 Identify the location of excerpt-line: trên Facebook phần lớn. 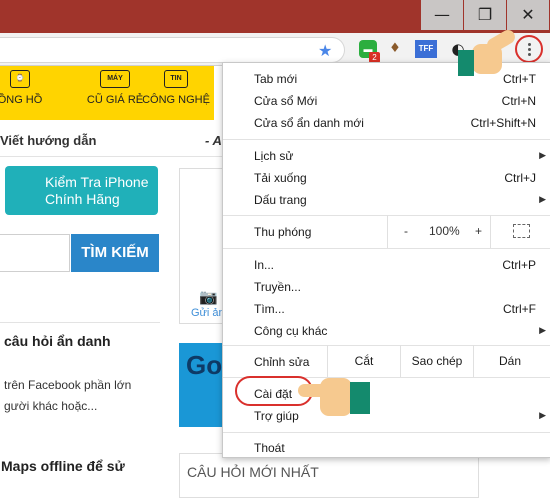
(68, 385).